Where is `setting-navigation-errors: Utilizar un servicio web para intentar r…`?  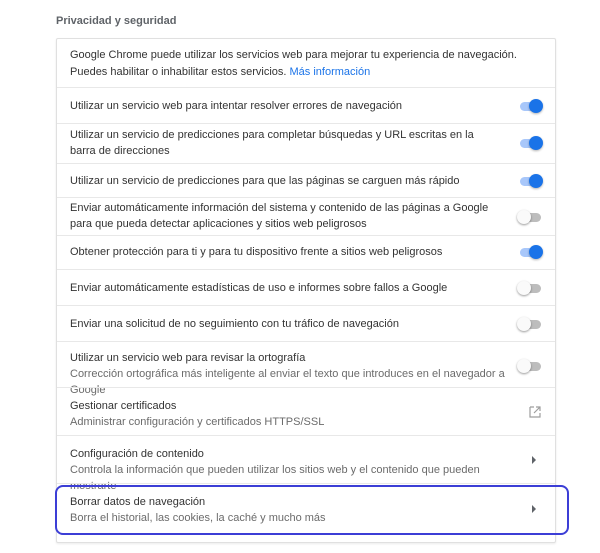 setting-navigation-errors: Utilizar un servicio web para intentar r… is located at coordinates (306, 105).